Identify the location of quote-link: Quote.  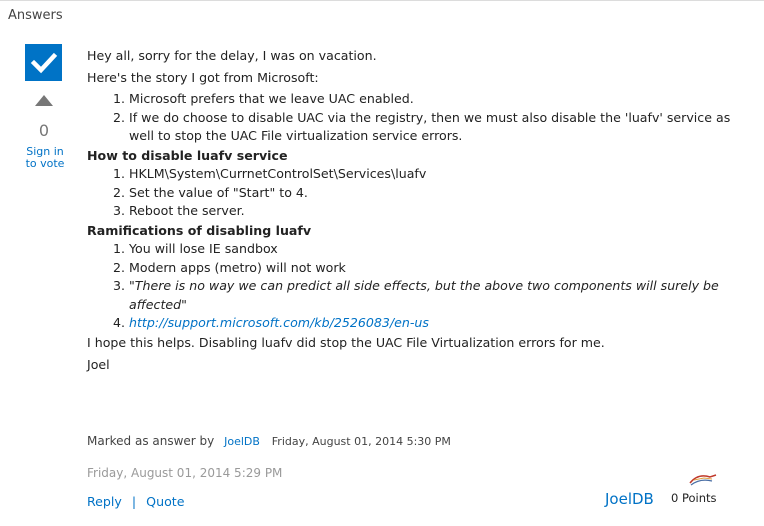
(165, 501).